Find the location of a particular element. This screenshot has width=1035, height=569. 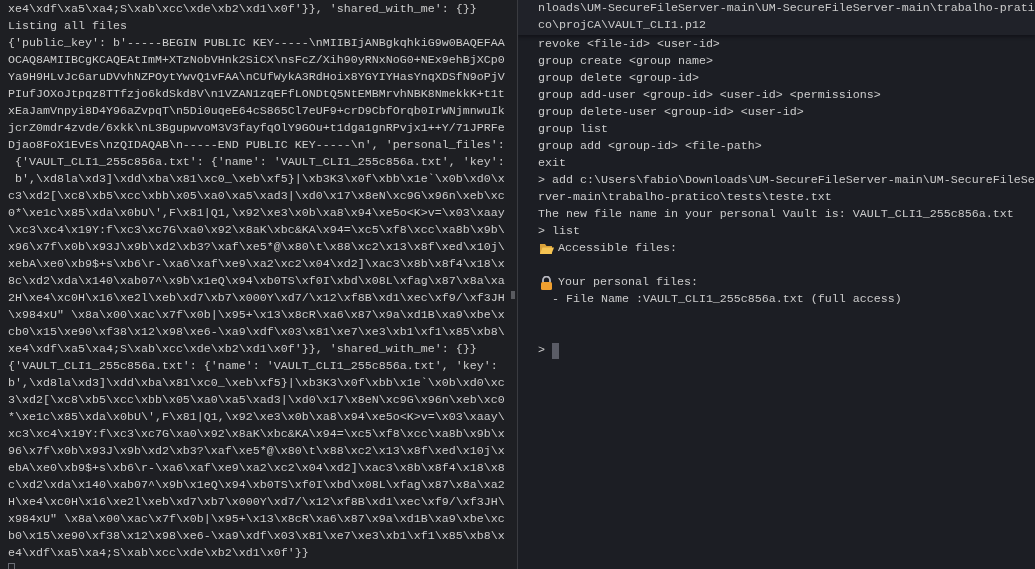

terminal-line: c\xd2\xda\x140\xab07^\x9b\x1eQ\x94\xb0TS\xf0I\xbd\x08L\xfag\x87\x8a\xa2 is located at coordinates (256, 485).